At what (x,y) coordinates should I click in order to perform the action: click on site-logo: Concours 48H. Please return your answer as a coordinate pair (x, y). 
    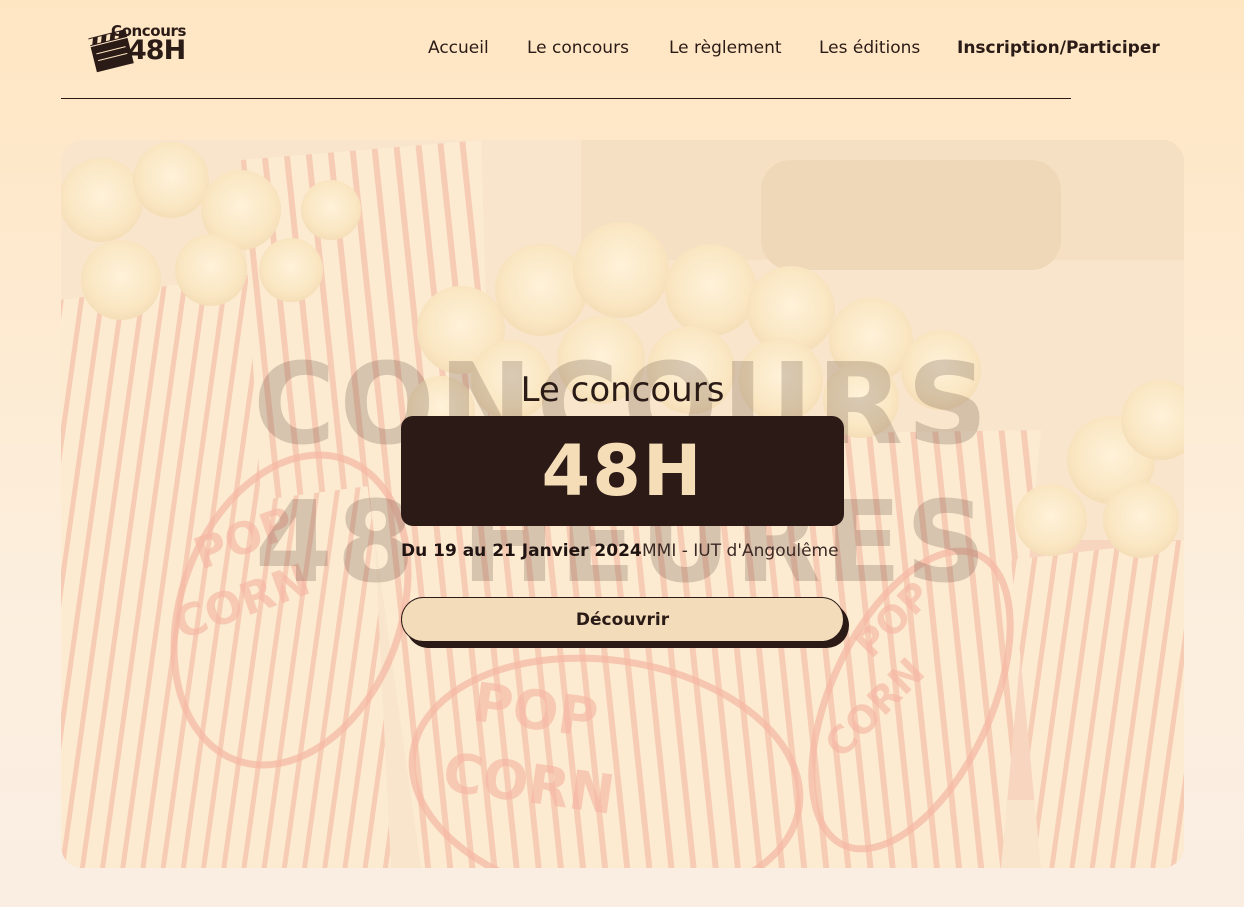
    Looking at the image, I should click on (139, 45).